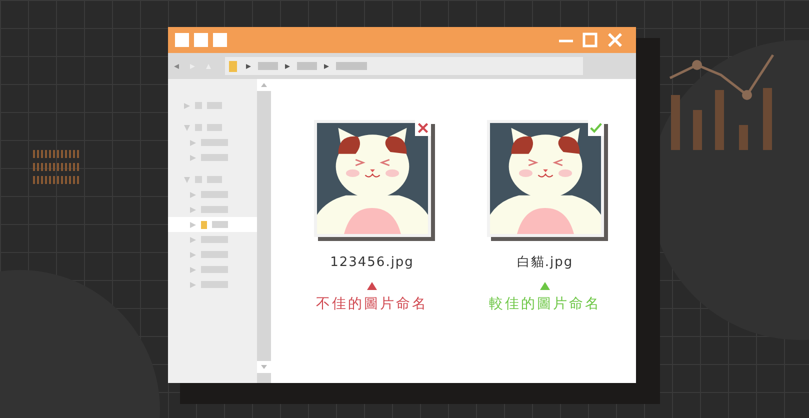  Describe the element at coordinates (264, 231) in the screenshot. I see `scrollbar` at that location.